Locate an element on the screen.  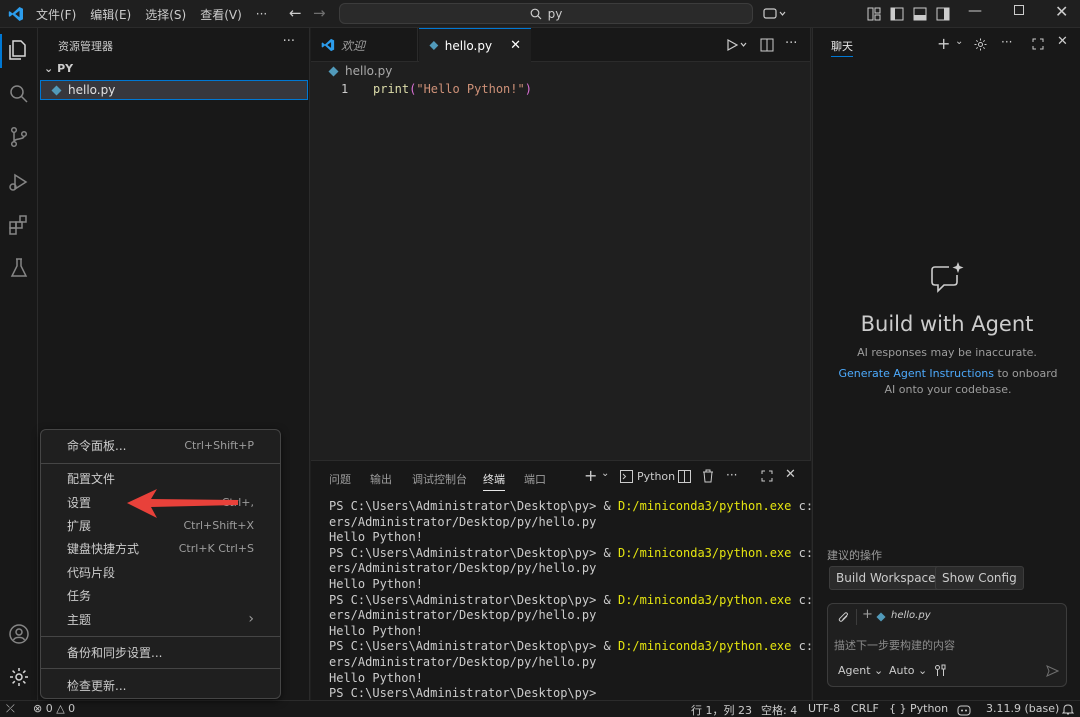
code-line: print("Hello Python!") is located at coordinates (452, 89).